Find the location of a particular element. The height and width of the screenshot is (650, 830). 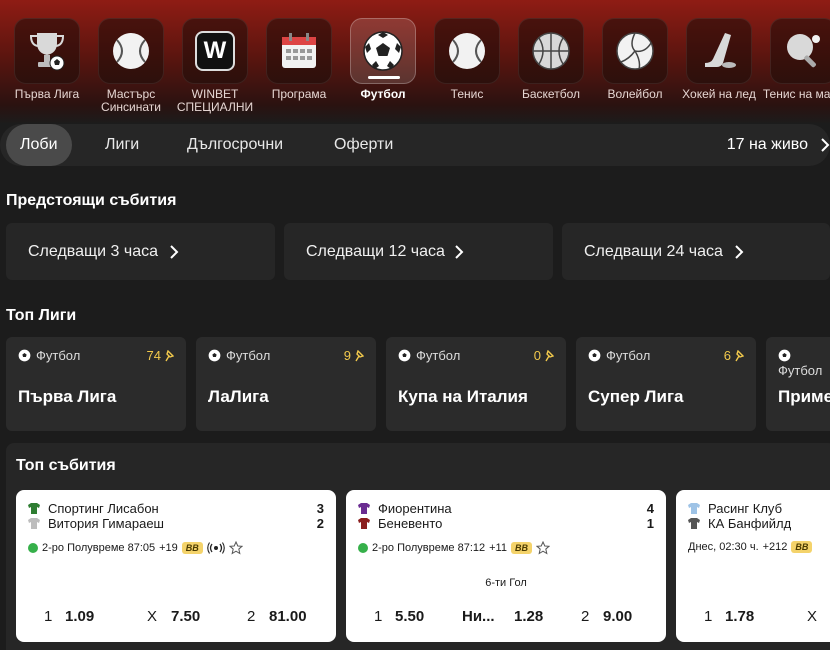

markets-count: +212 is located at coordinates (775, 547).